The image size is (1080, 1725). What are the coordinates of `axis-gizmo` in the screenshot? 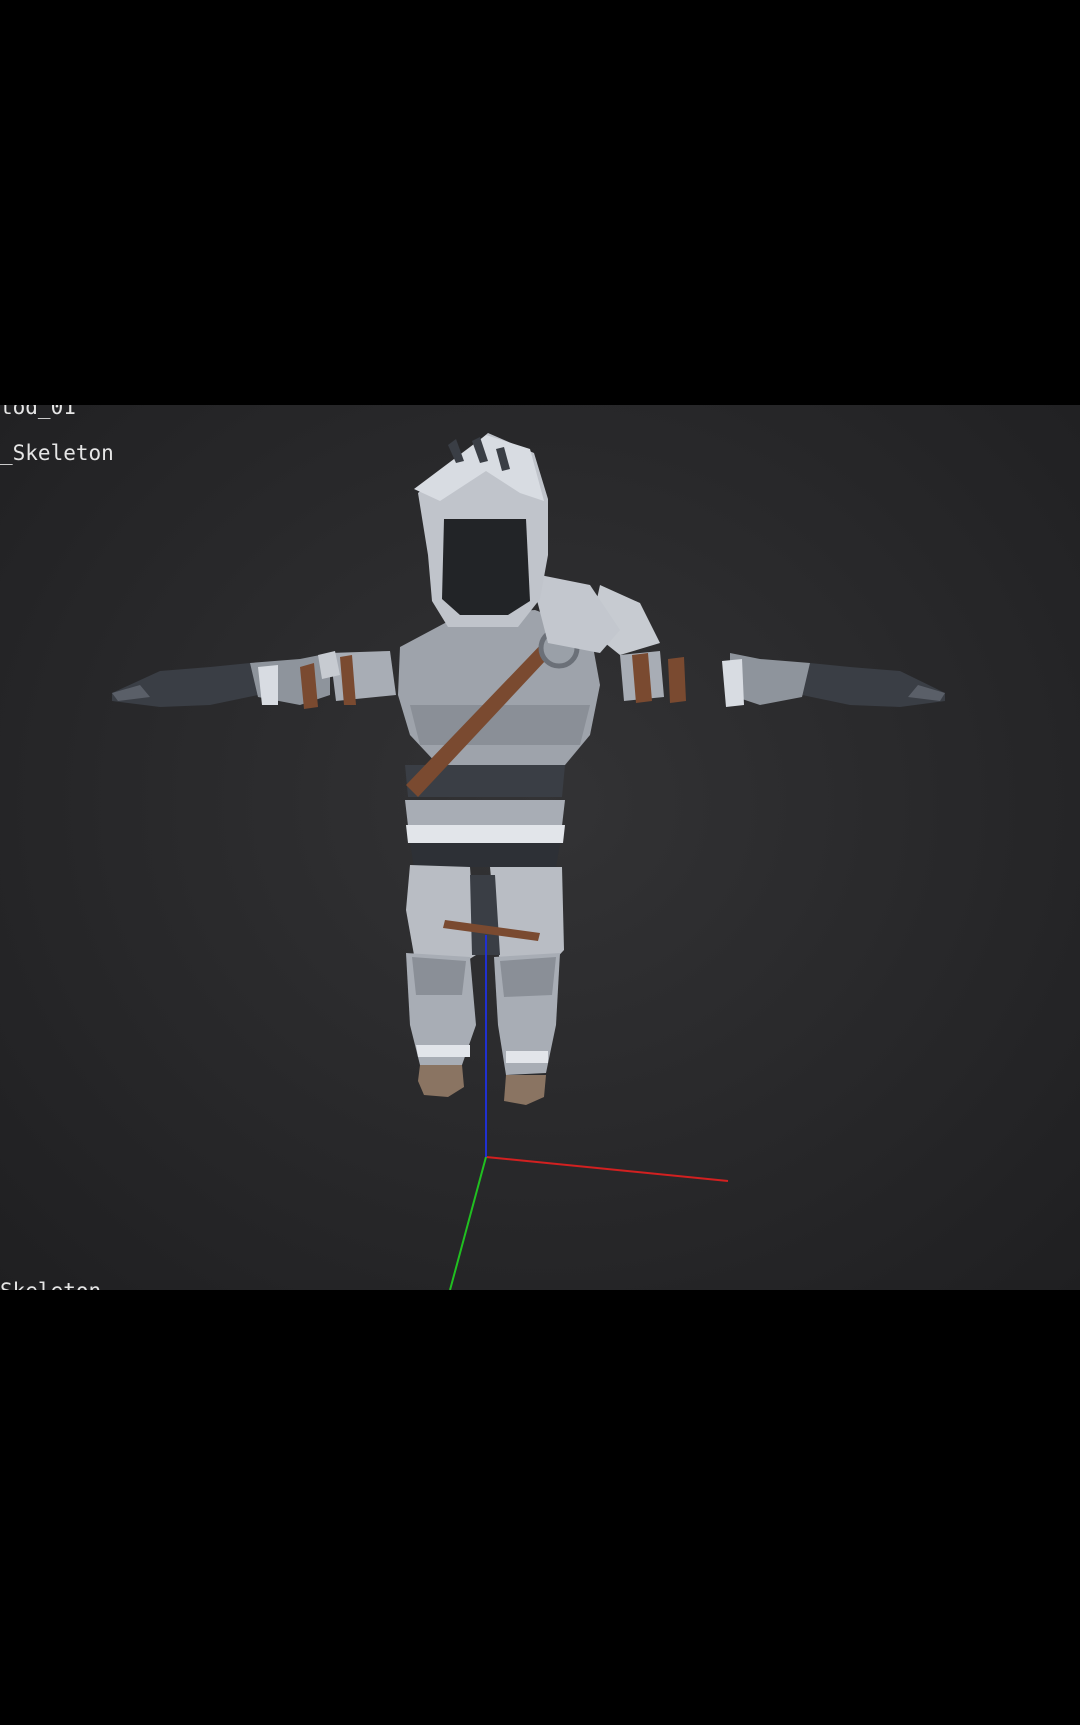 It's located at (589, 1112).